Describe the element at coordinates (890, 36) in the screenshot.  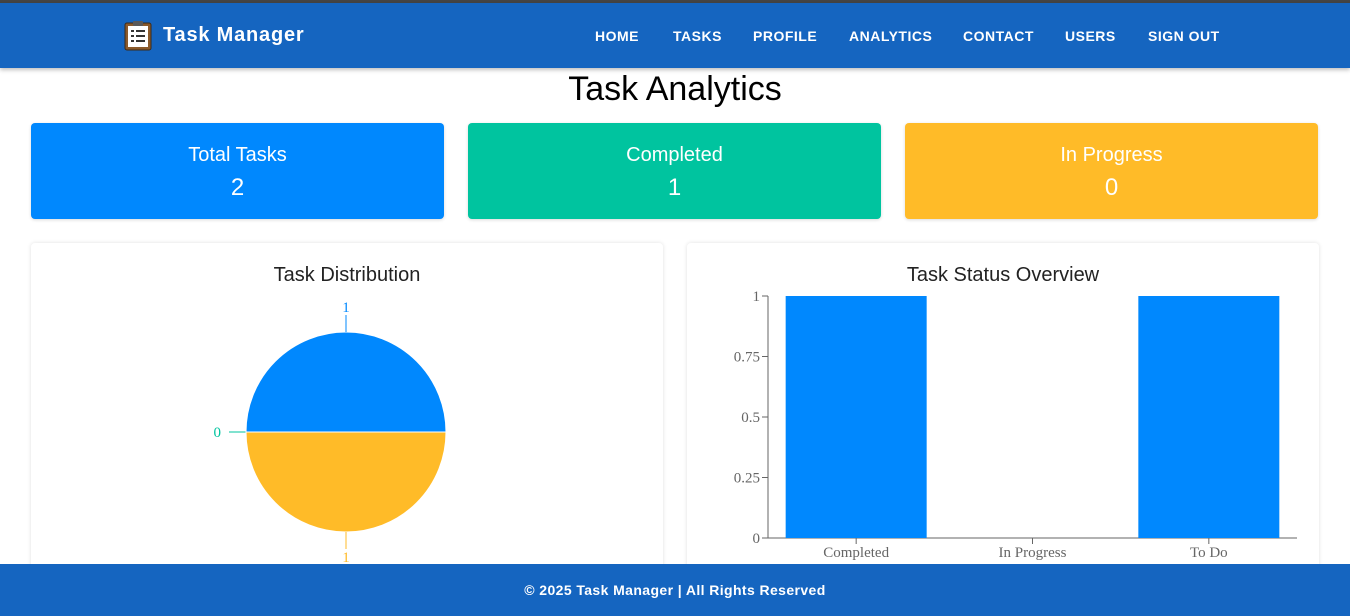
I see `nav-analytics: ANALYTICS` at that location.